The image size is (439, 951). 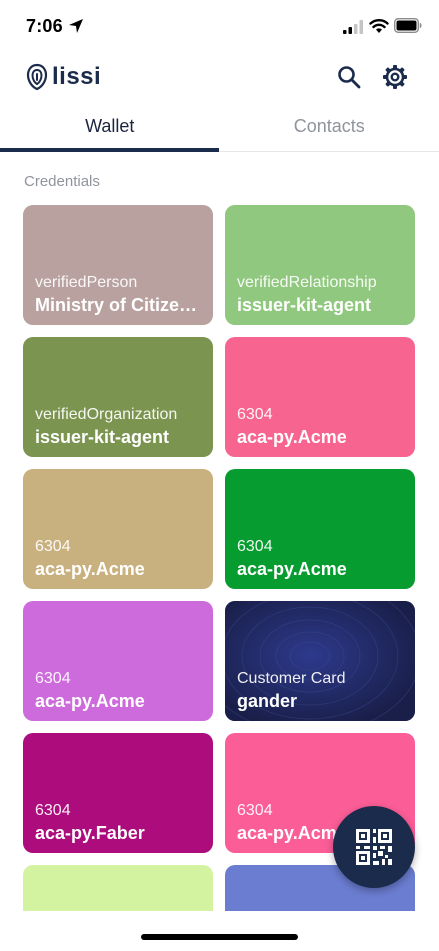 I want to click on credential-card: verifiedOrganization issuer-kit-agent, so click(x=118, y=397).